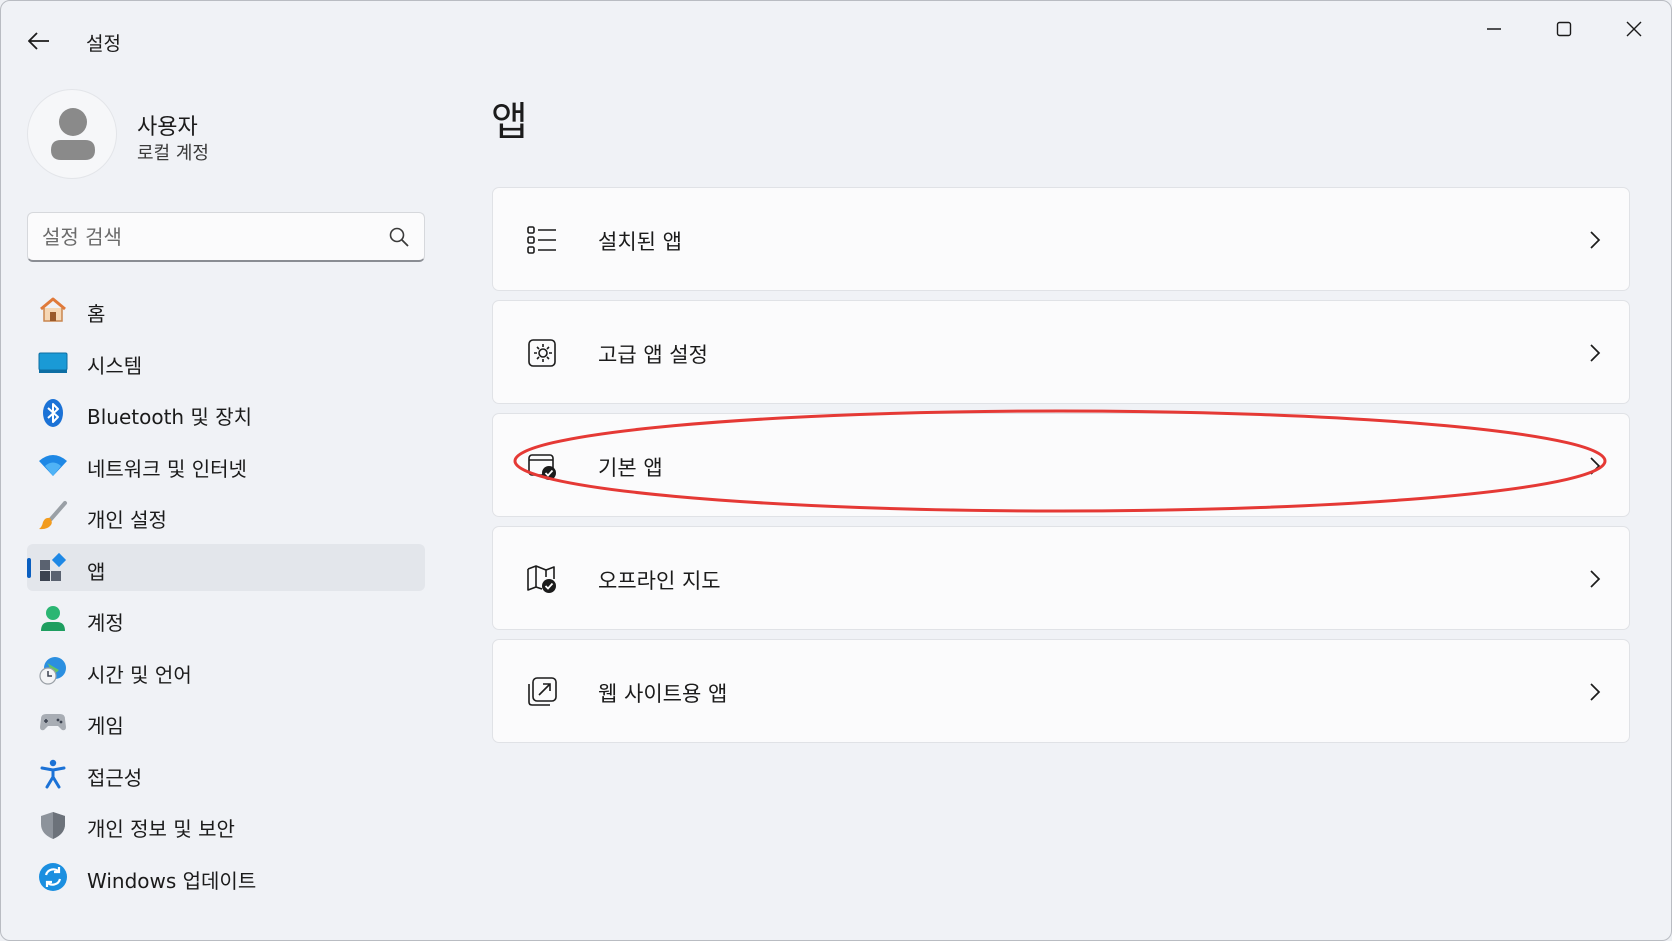 This screenshot has height=941, width=1672. What do you see at coordinates (172, 880) in the screenshot?
I see `sidebar-item-label: Windows 업데이트` at bounding box center [172, 880].